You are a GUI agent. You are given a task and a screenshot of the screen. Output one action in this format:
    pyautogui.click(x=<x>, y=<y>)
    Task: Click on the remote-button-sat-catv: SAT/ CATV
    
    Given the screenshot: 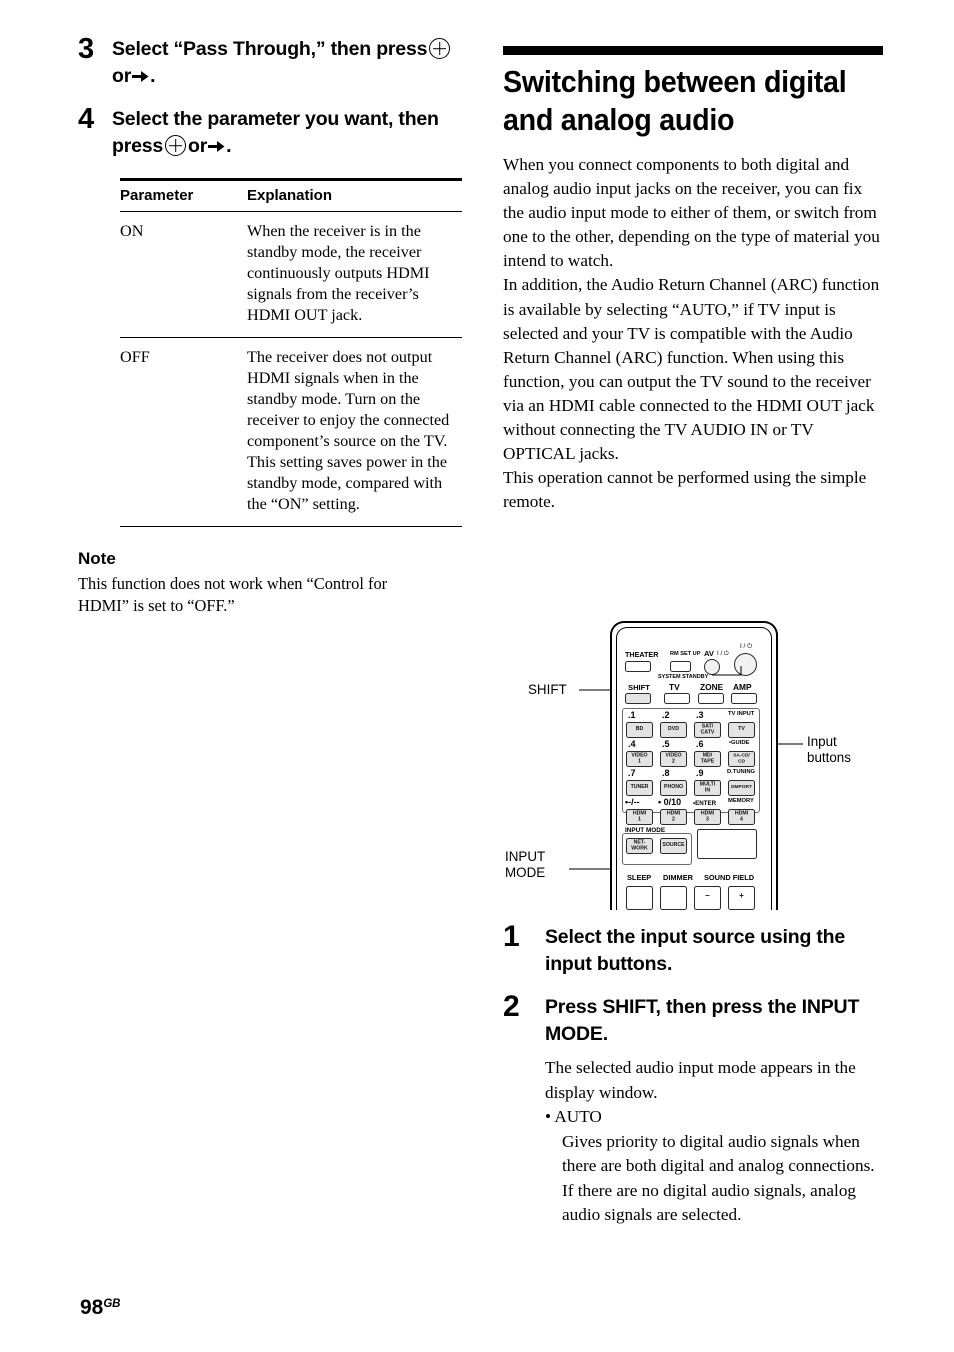 What is the action you would take?
    pyautogui.click(x=707, y=730)
    